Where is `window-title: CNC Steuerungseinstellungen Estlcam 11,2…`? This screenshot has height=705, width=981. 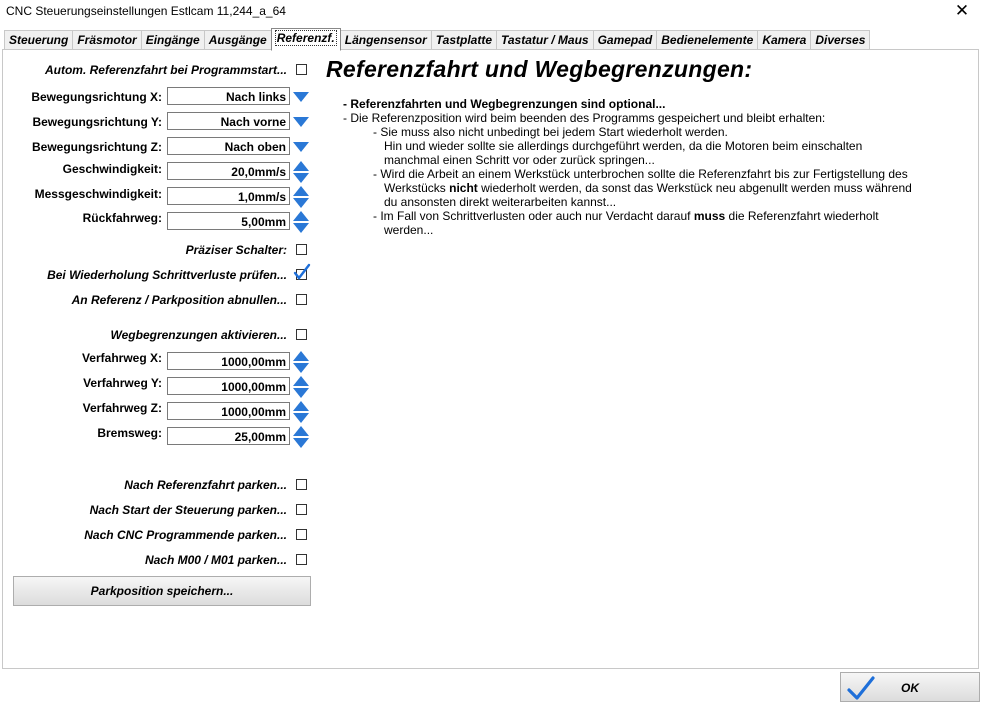 window-title: CNC Steuerungseinstellungen Estlcam 11,2… is located at coordinates (146, 11).